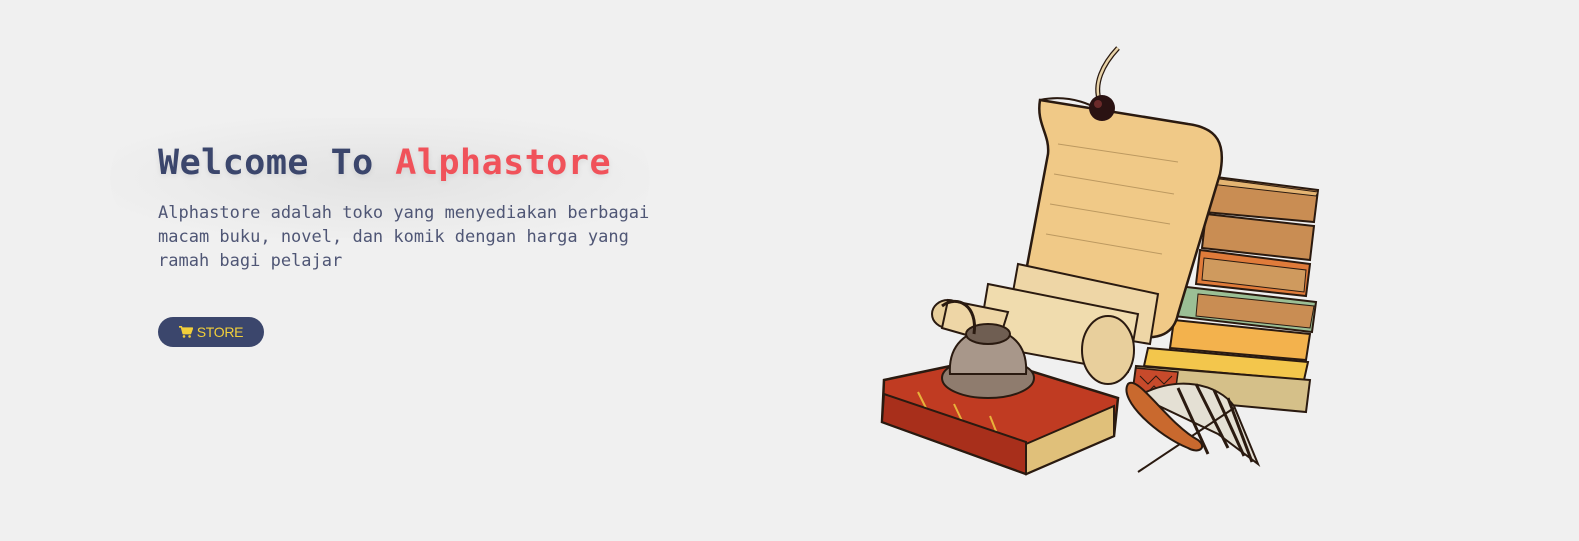 The width and height of the screenshot is (1579, 541). What do you see at coordinates (384, 163) in the screenshot?
I see `hero-title: Welcome To Alphastore` at bounding box center [384, 163].